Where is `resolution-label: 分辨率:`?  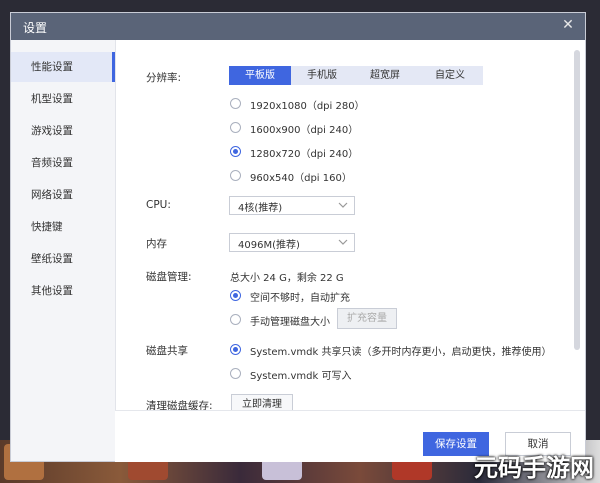
resolution-label: 分辨率: is located at coordinates (164, 78).